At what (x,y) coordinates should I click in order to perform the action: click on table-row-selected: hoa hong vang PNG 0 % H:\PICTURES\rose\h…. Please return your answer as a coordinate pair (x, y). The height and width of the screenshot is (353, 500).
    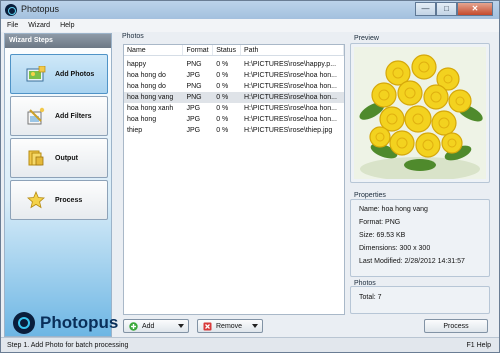
    Looking at the image, I should click on (234, 97).